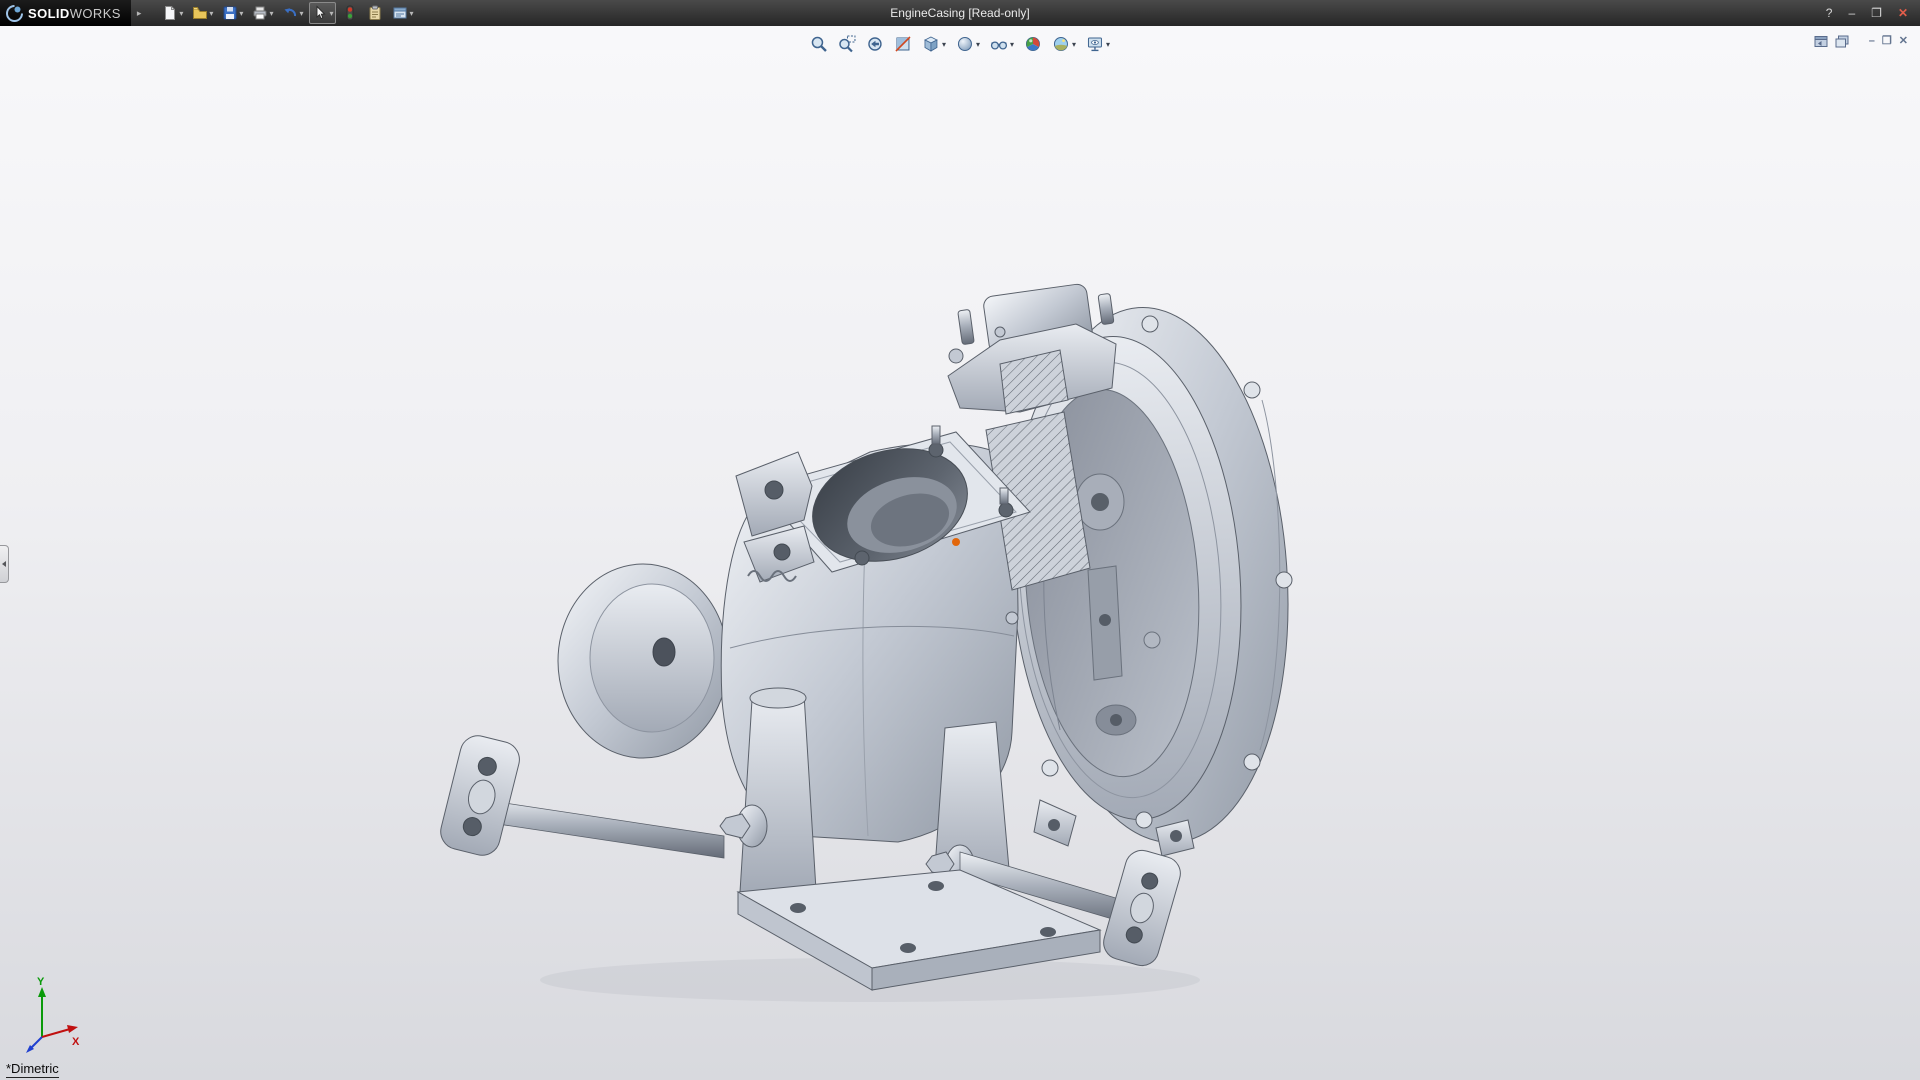  Describe the element at coordinates (1851, 13) in the screenshot. I see `minimize-button: –` at that location.